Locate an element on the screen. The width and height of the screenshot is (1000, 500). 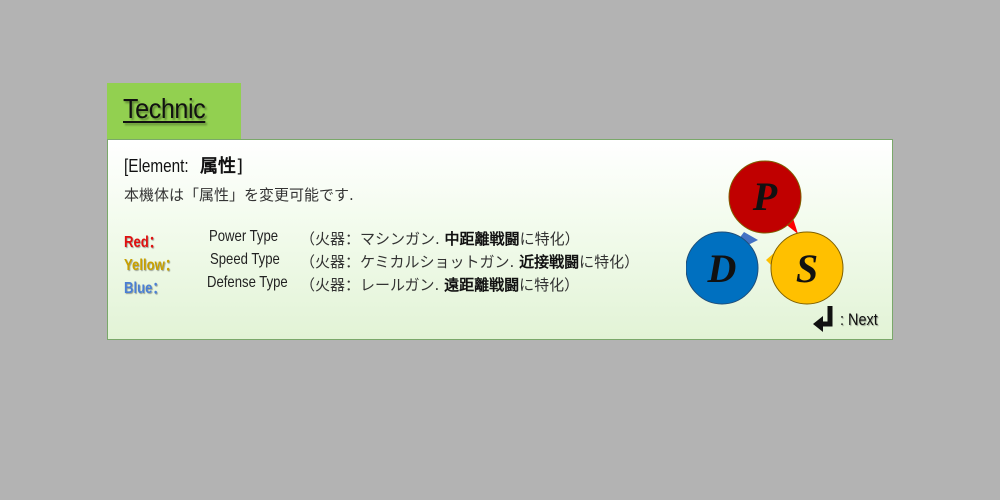
node-p-letter: P is located at coordinates (765, 196).